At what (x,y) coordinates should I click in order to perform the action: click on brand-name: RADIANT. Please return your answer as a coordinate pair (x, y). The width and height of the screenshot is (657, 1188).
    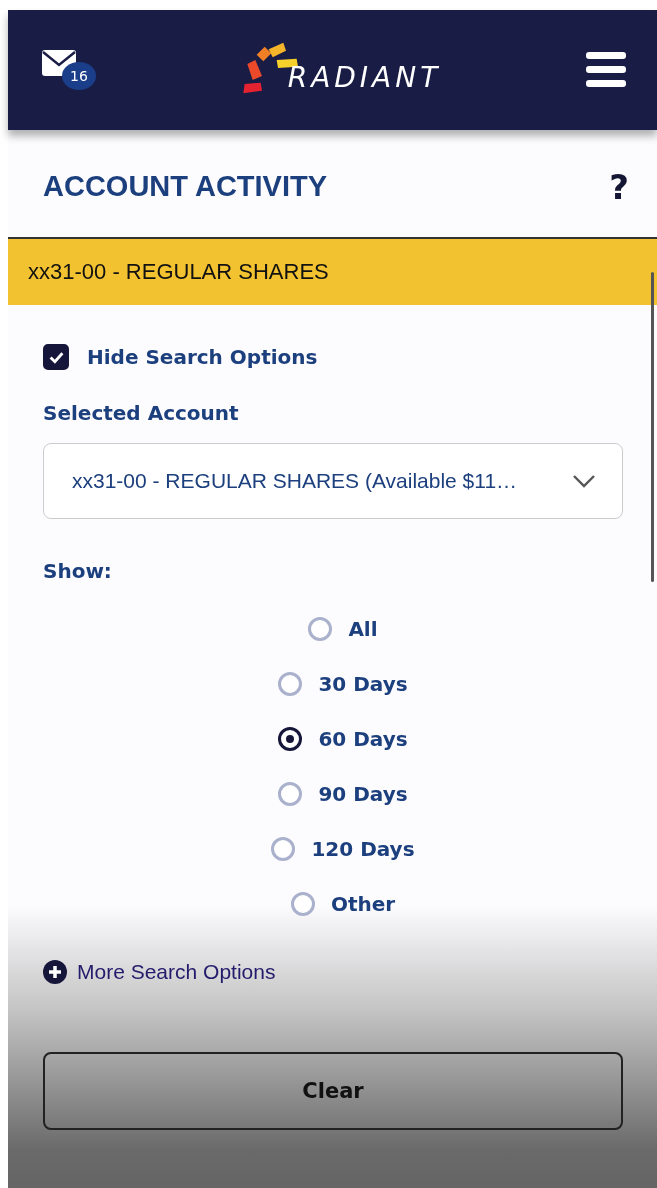
    Looking at the image, I should click on (364, 77).